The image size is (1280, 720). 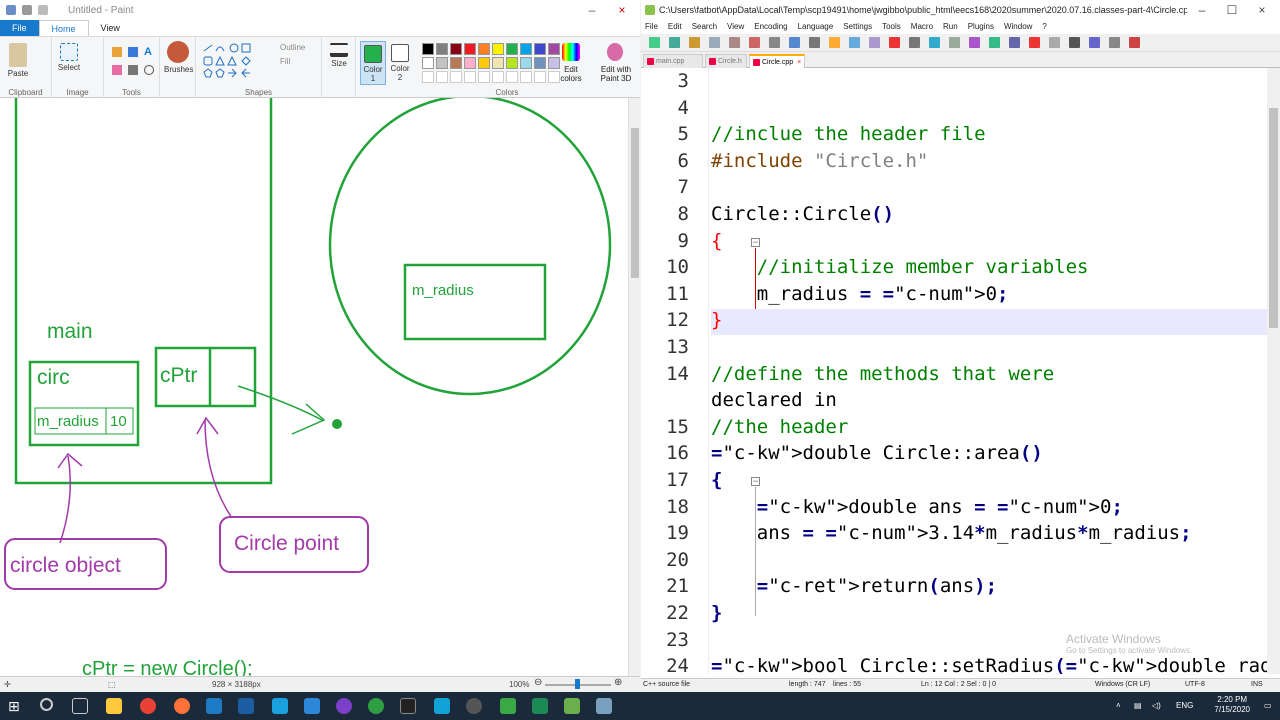 What do you see at coordinates (149, 52) in the screenshot?
I see `text-icon: A` at bounding box center [149, 52].